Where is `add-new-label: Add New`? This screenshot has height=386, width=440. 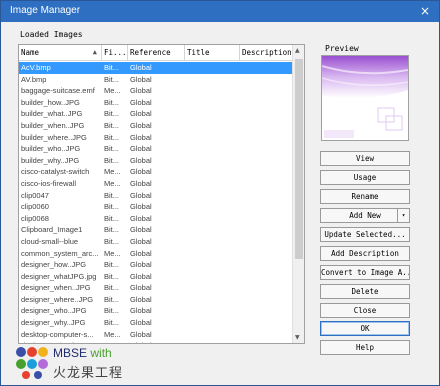
add-new-label: Add New is located at coordinates (365, 215).